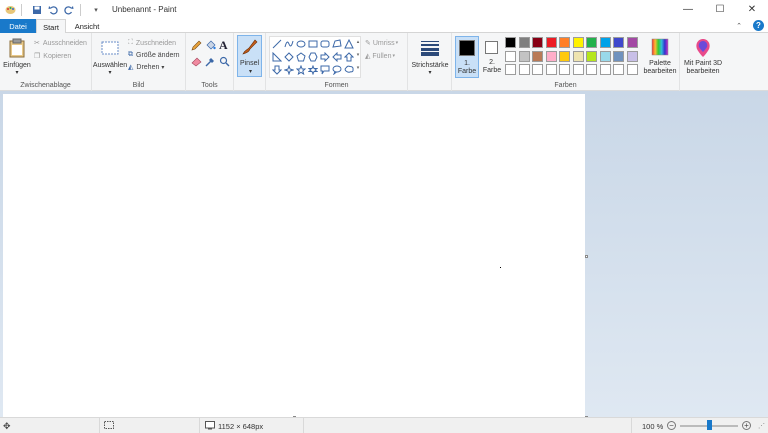 This screenshot has height=433, width=768. I want to click on shape-diamond-icon, so click(288, 56).